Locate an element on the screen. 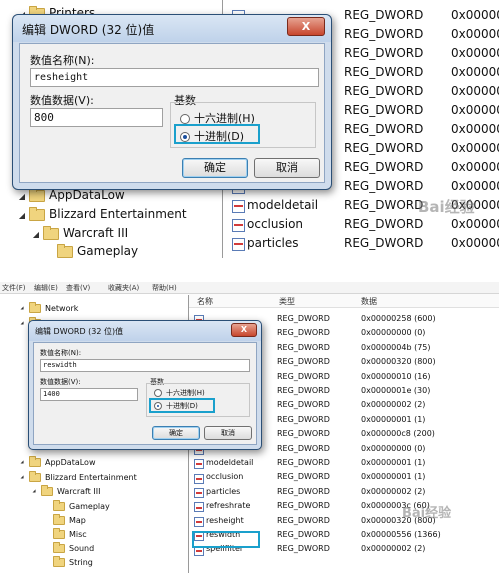  registry-value-row: particles REG_DWORD 0x00000002 (2) is located at coordinates (344, 492).